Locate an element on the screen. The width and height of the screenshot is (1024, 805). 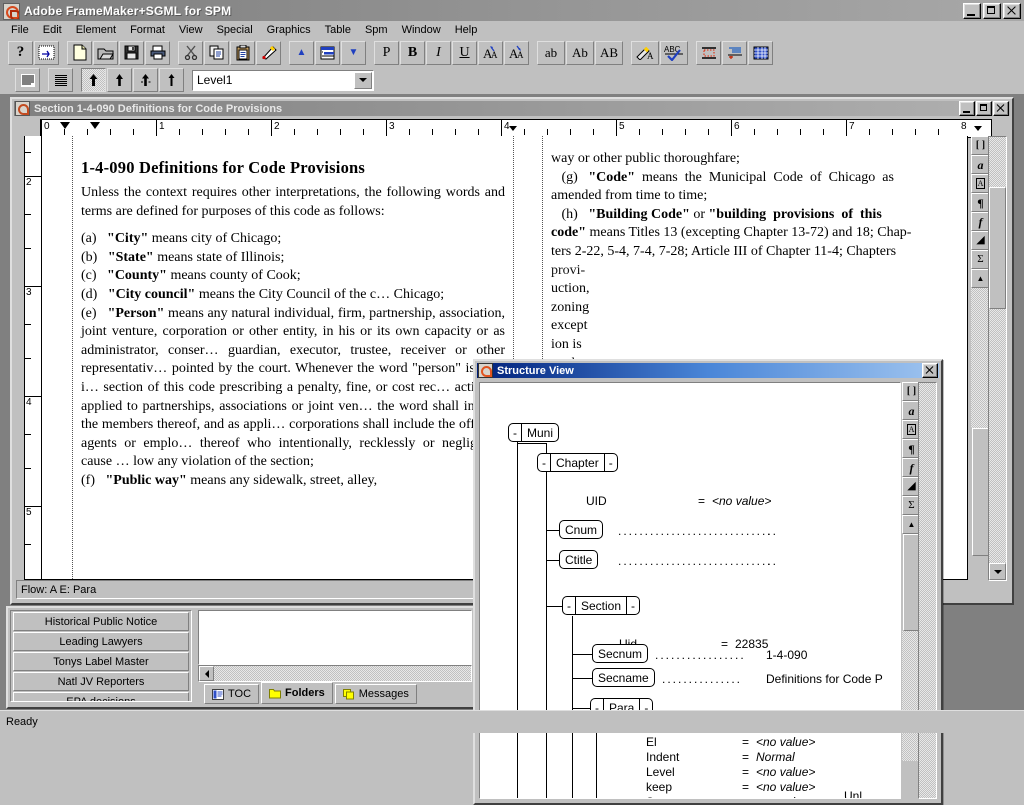
menu-help: Help is located at coordinates (466, 30).